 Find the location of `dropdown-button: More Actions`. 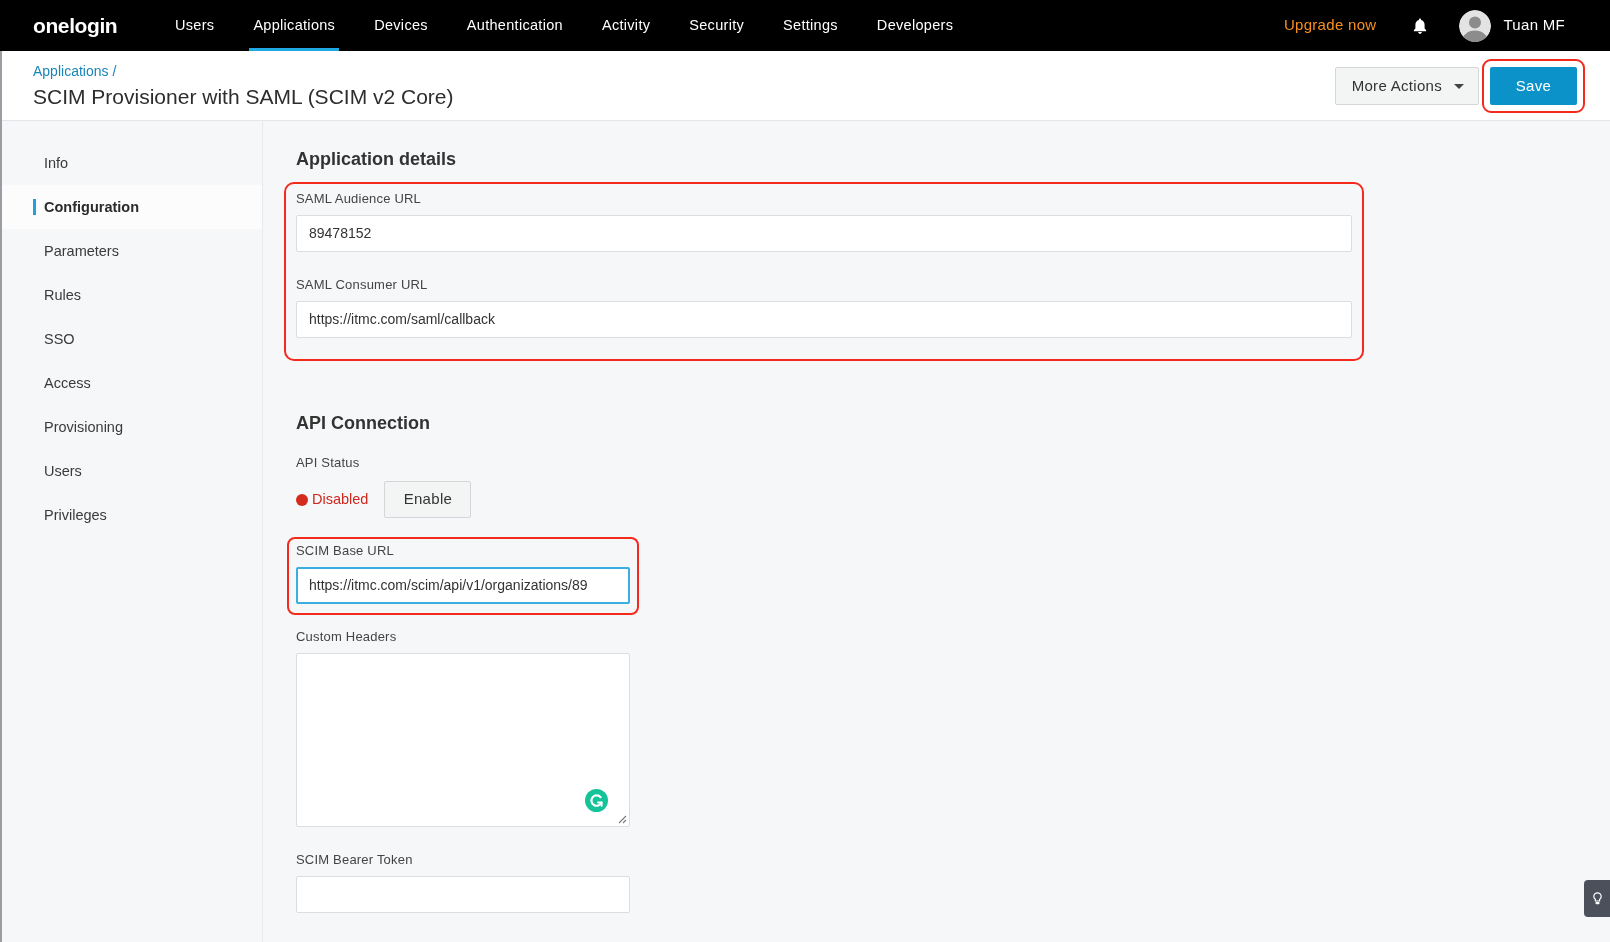

dropdown-button: More Actions is located at coordinates (1406, 86).